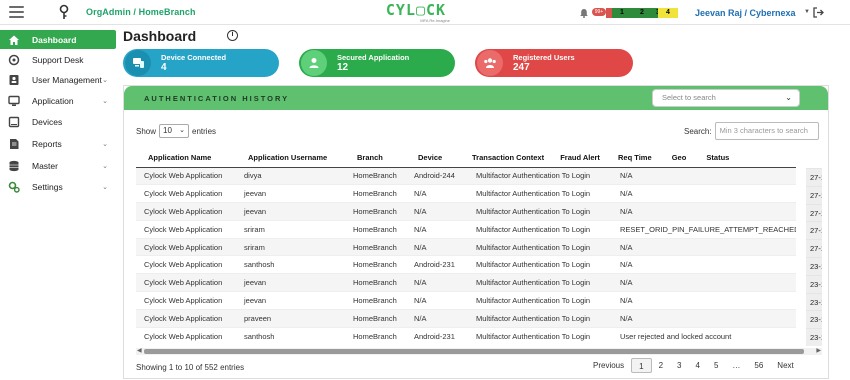 This screenshot has width=850, height=380. What do you see at coordinates (58, 121) in the screenshot?
I see `sidebar-item-devices: Devices` at bounding box center [58, 121].